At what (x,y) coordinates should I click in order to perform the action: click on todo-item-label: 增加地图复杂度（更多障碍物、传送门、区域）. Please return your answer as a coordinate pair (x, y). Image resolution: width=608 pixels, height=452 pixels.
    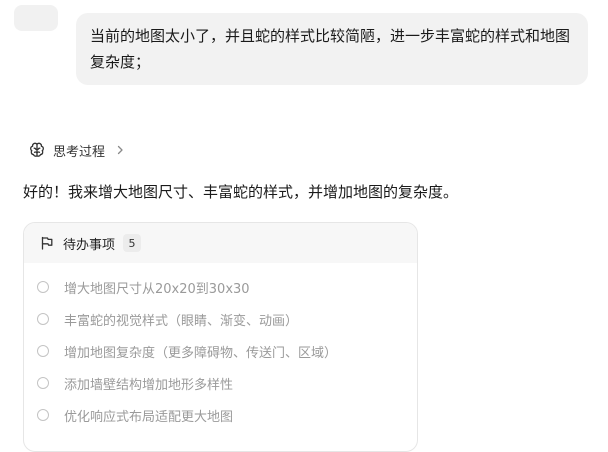
    Looking at the image, I should click on (201, 353).